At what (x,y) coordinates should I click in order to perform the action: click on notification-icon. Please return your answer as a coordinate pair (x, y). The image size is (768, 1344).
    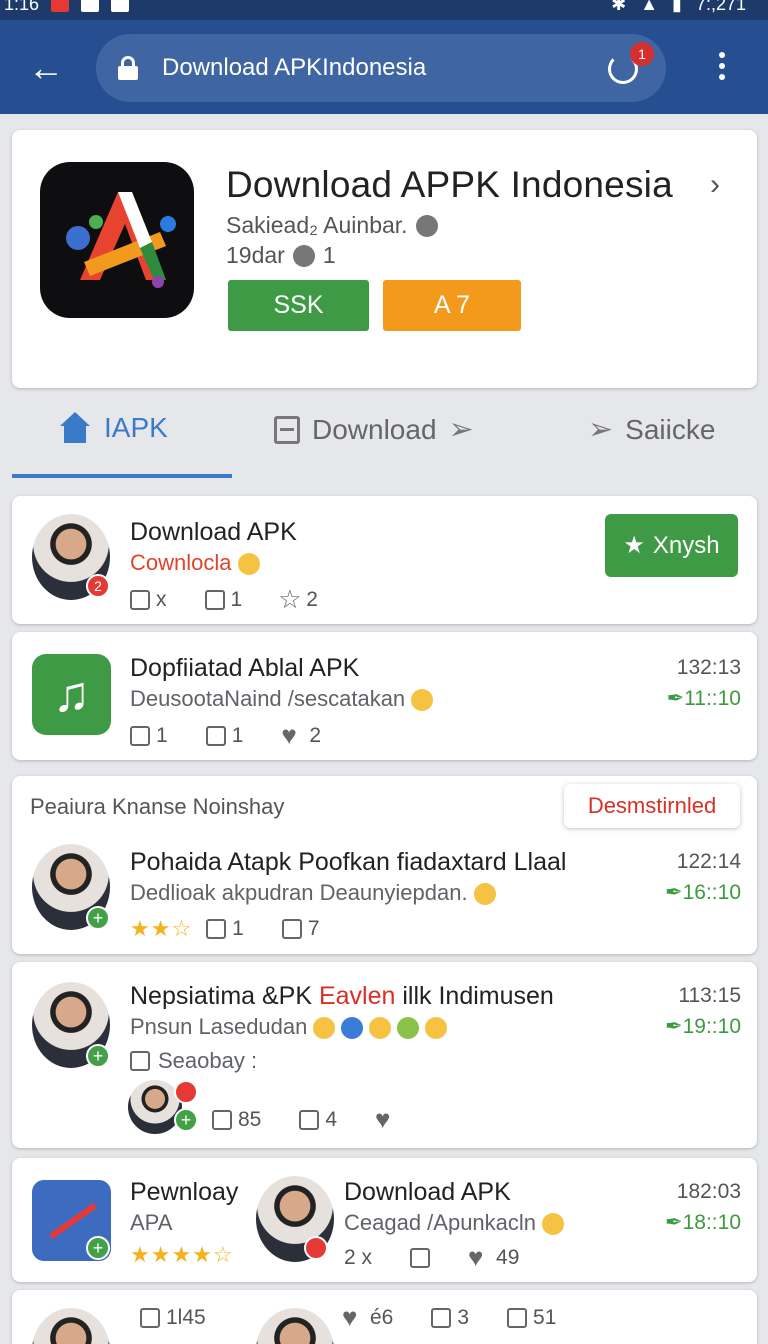
    Looking at the image, I should click on (60, 6).